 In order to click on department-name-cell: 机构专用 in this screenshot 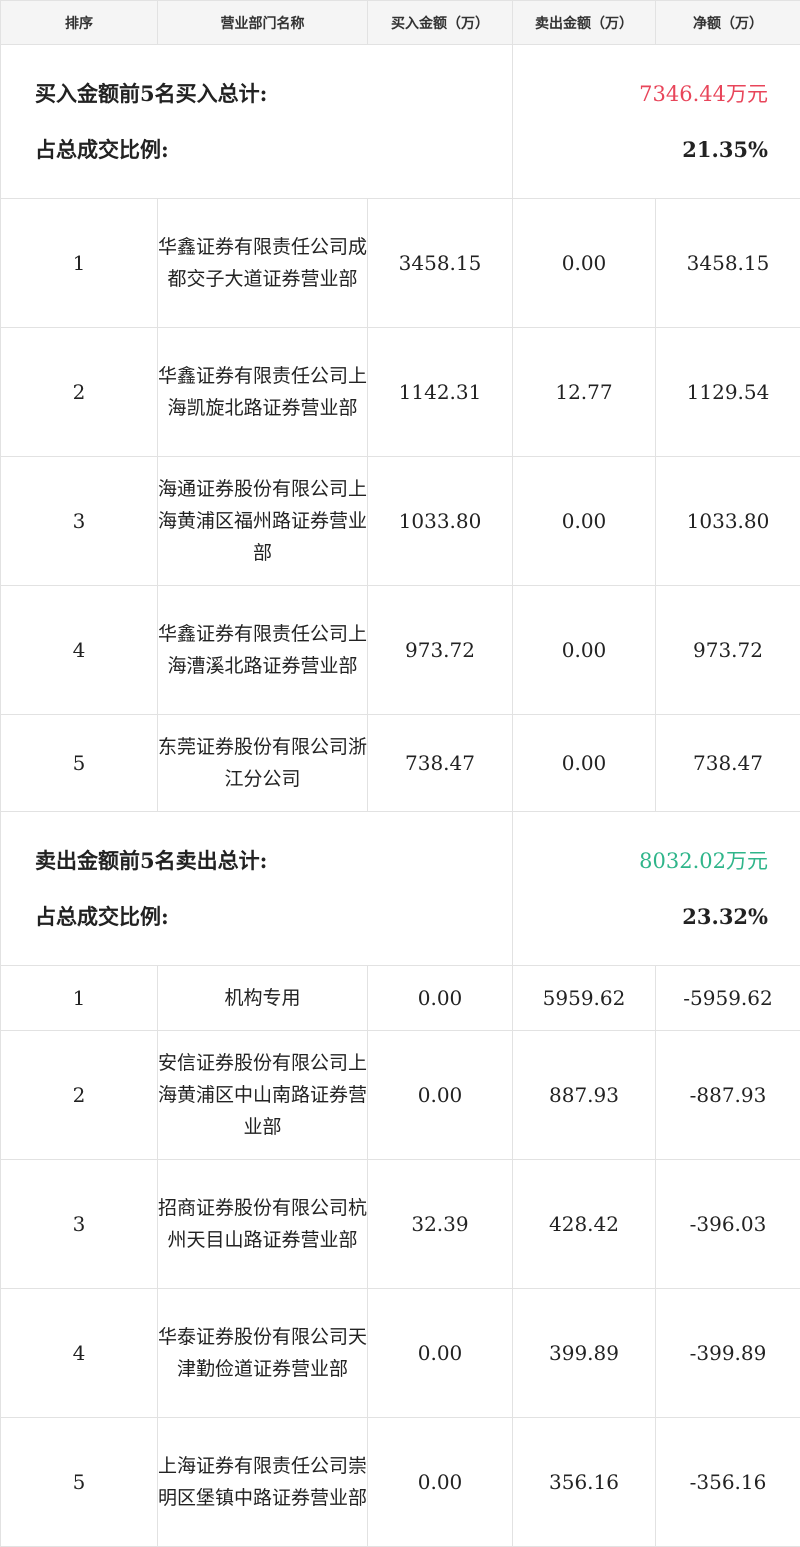, I will do `click(262, 998)`.